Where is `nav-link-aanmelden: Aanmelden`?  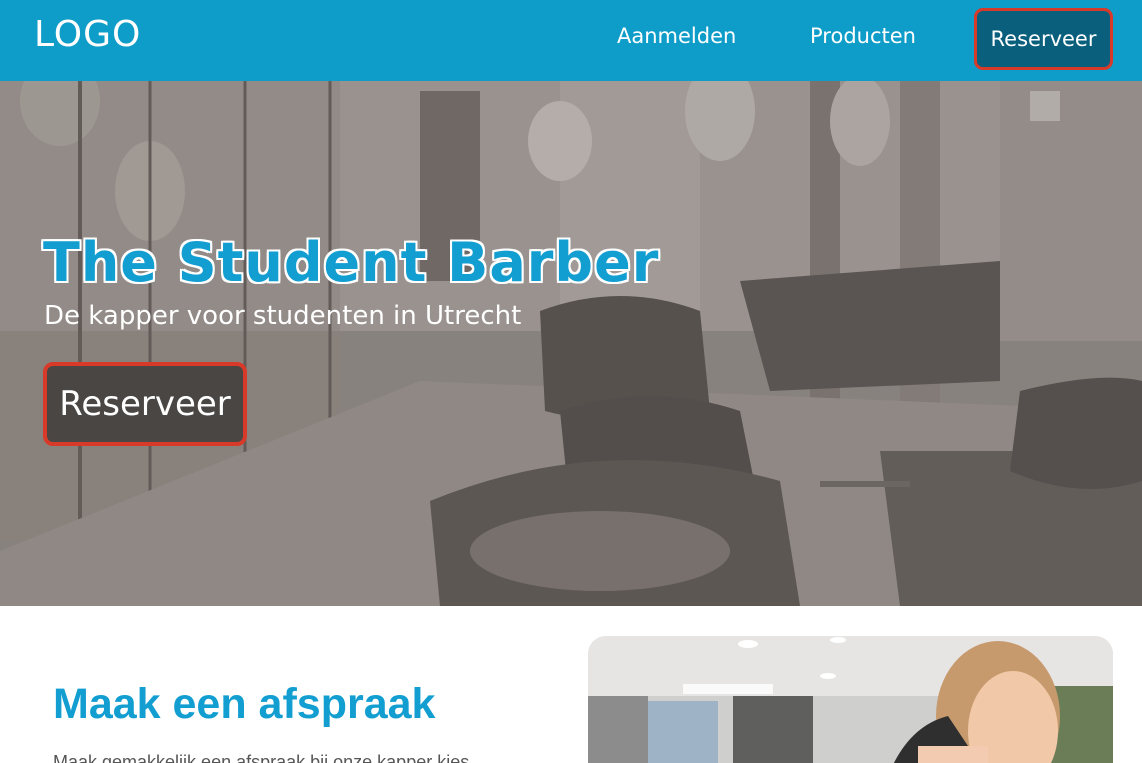
nav-link-aanmelden: Aanmelden is located at coordinates (676, 36).